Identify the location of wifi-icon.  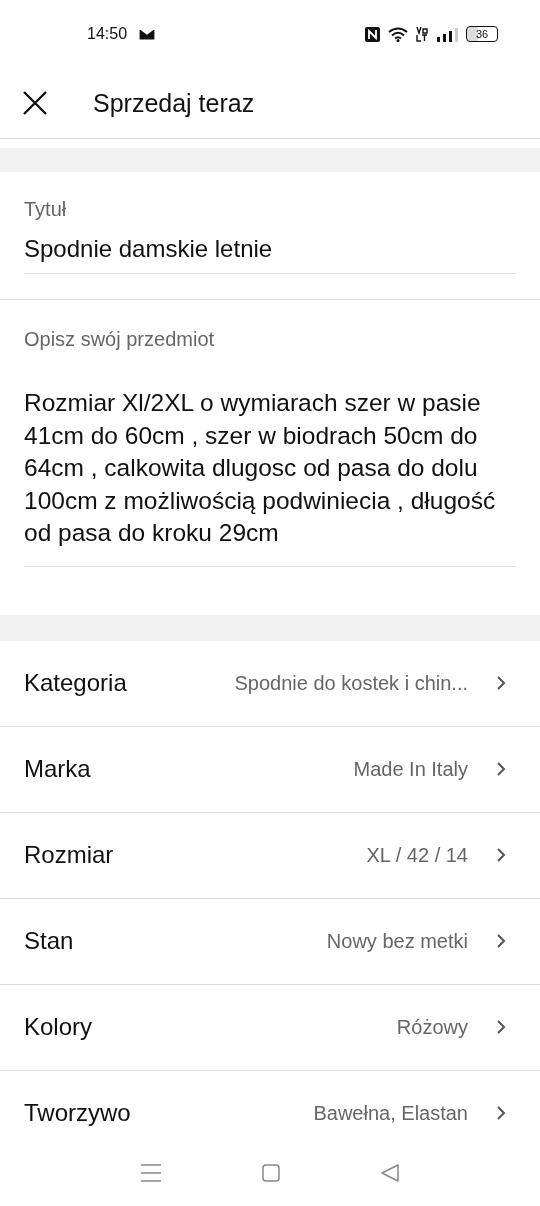
(398, 34).